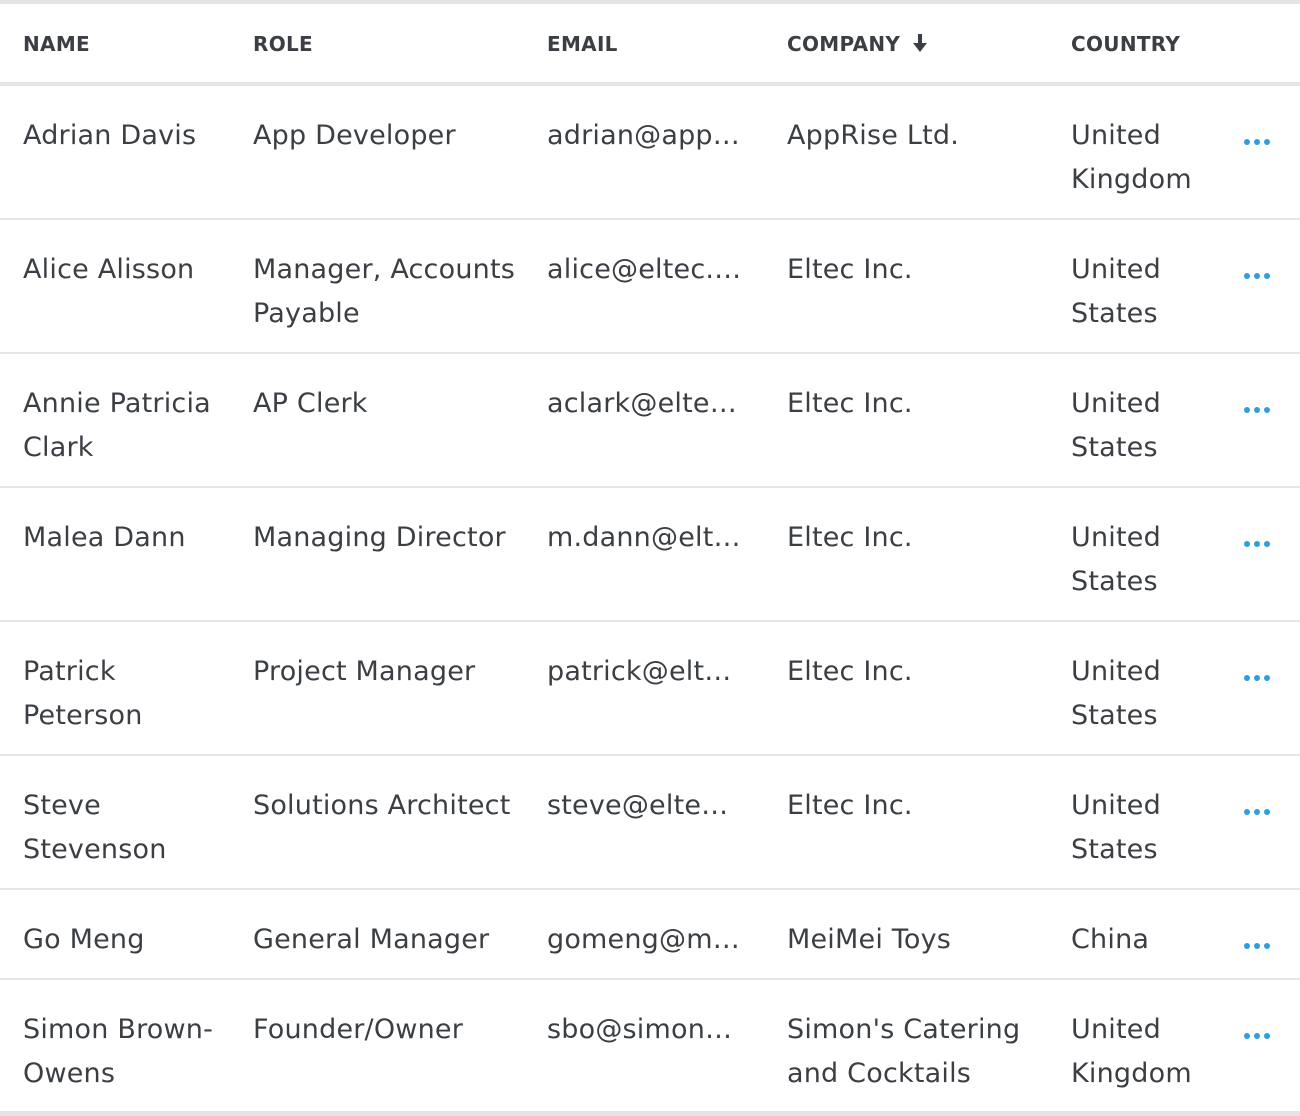  I want to click on column-header-name: NAME, so click(56, 43).